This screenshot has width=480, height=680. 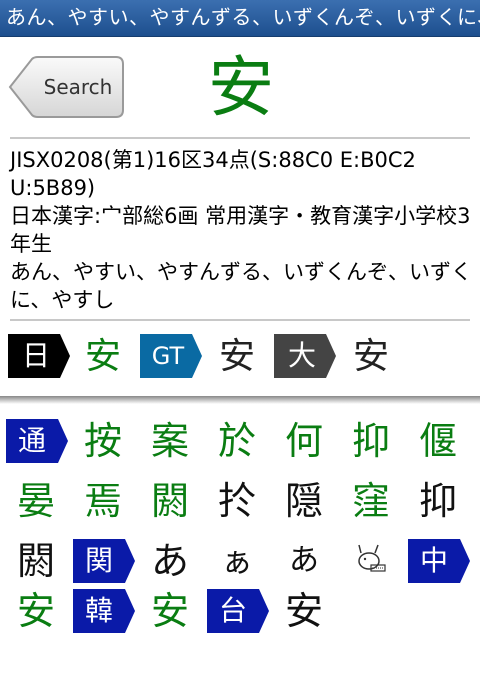 What do you see at coordinates (31, 440) in the screenshot?
I see `related-tag-label: 通` at bounding box center [31, 440].